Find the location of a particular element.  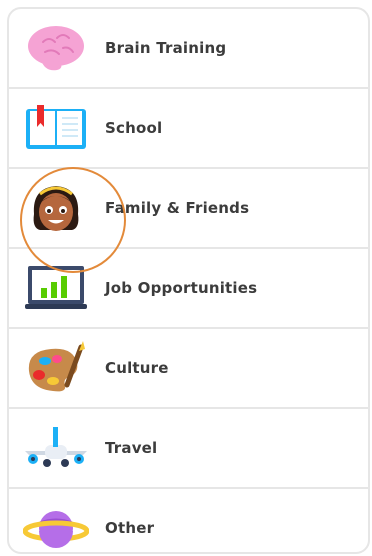

option-label: Job Opportunities is located at coordinates (181, 288).